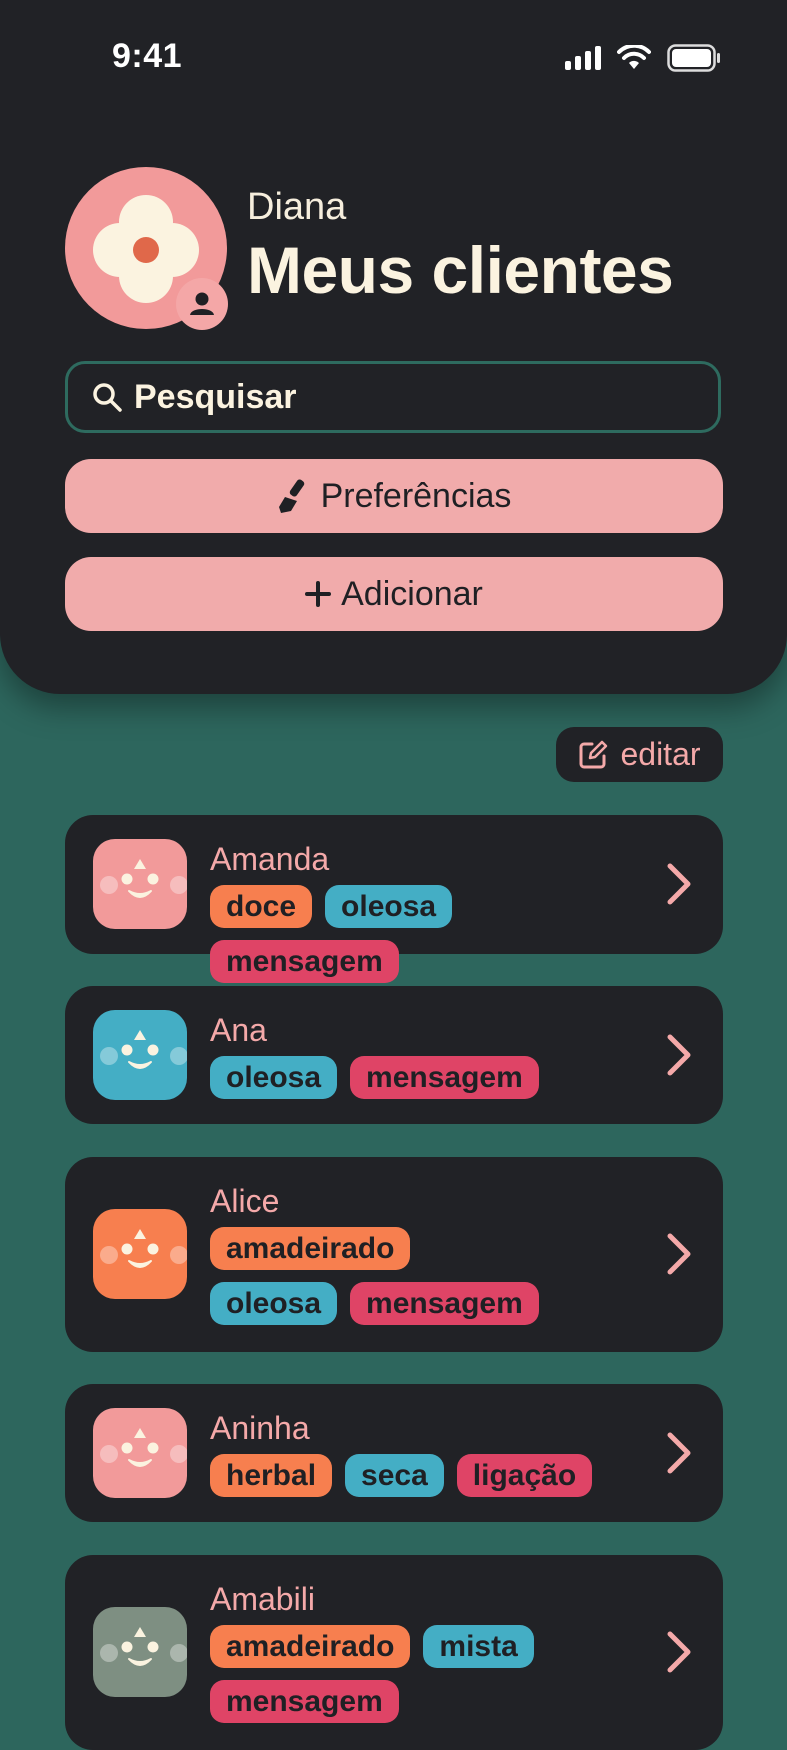  I want to click on client-card-ana: Ana oleosa mensagem, so click(394, 1055).